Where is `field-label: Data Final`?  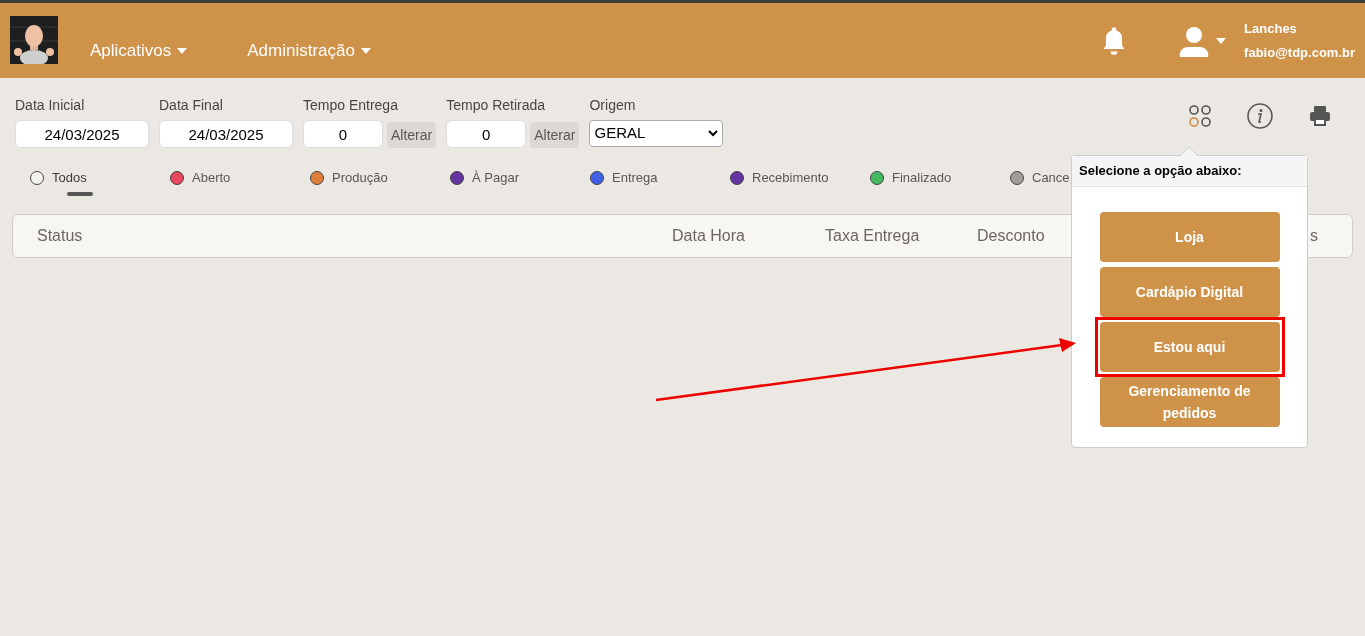
field-label: Data Final is located at coordinates (191, 105).